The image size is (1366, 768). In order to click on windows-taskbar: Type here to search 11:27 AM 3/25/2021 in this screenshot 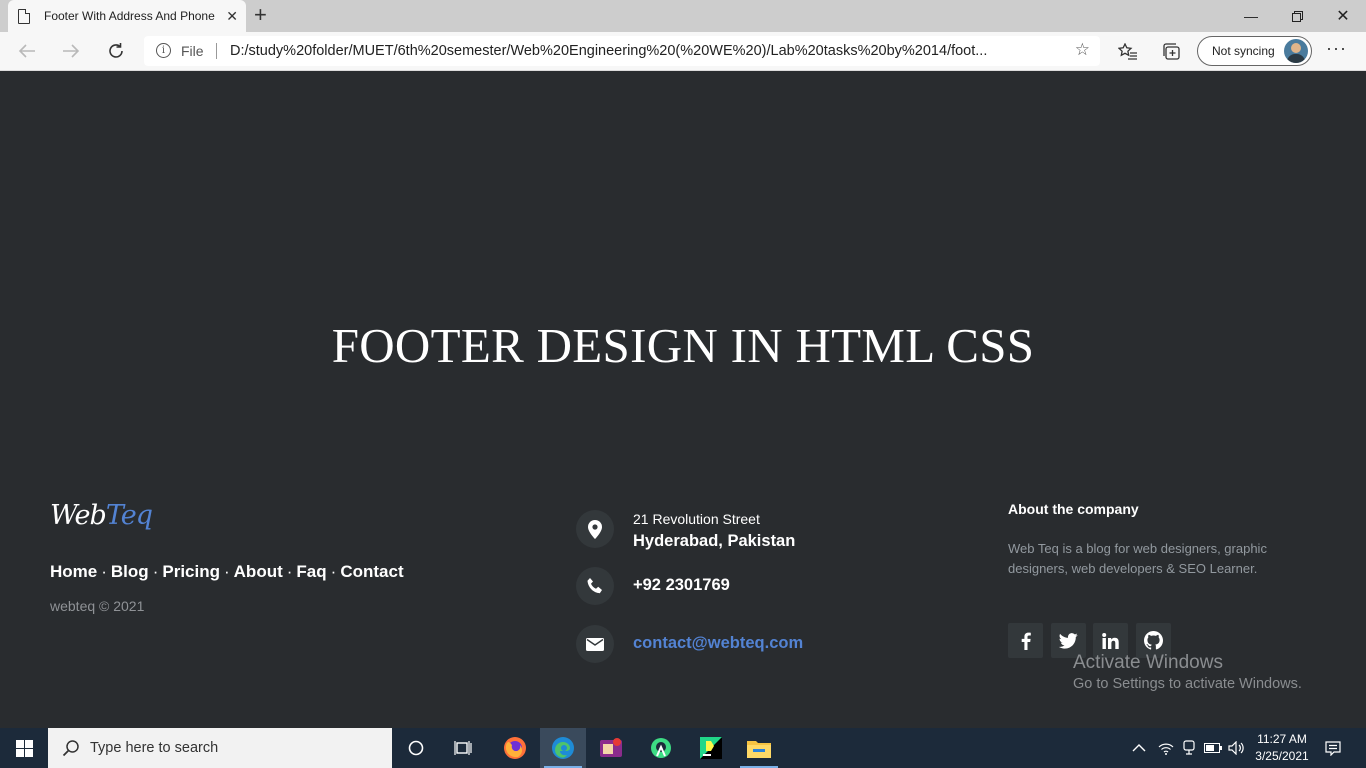, I will do `click(683, 748)`.